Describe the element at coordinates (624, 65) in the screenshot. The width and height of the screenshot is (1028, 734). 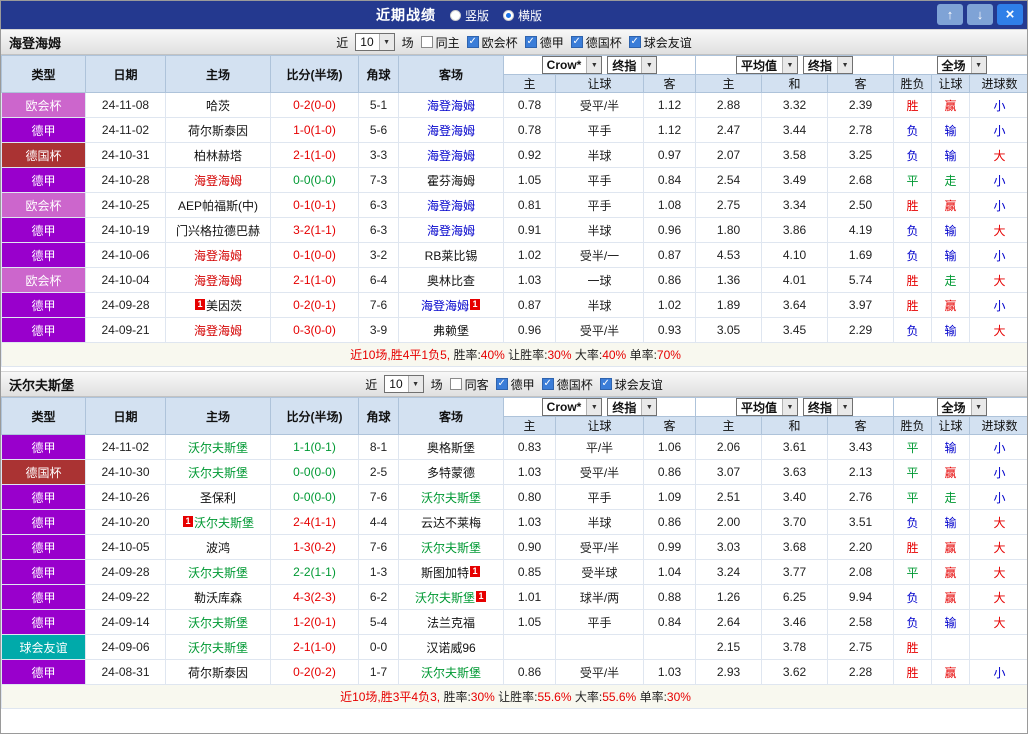
I see `odds-stage-select-value: 终指` at that location.